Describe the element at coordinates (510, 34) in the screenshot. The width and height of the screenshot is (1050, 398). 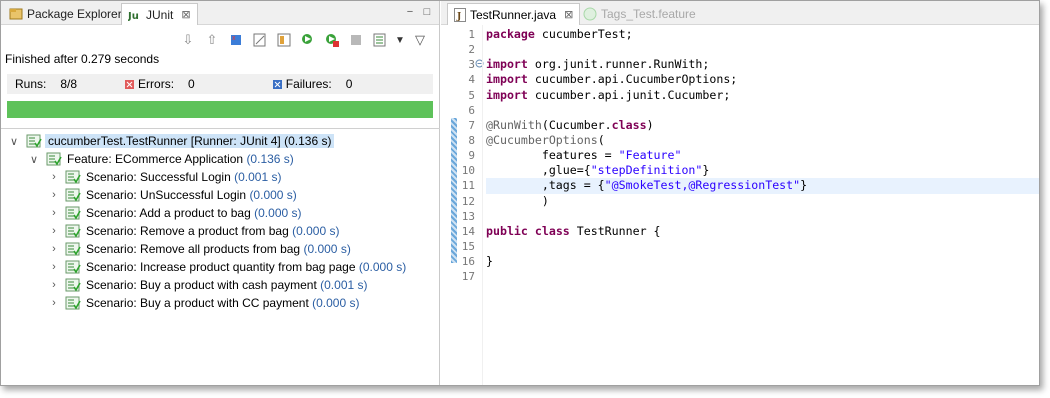
I see `code-token: package` at that location.